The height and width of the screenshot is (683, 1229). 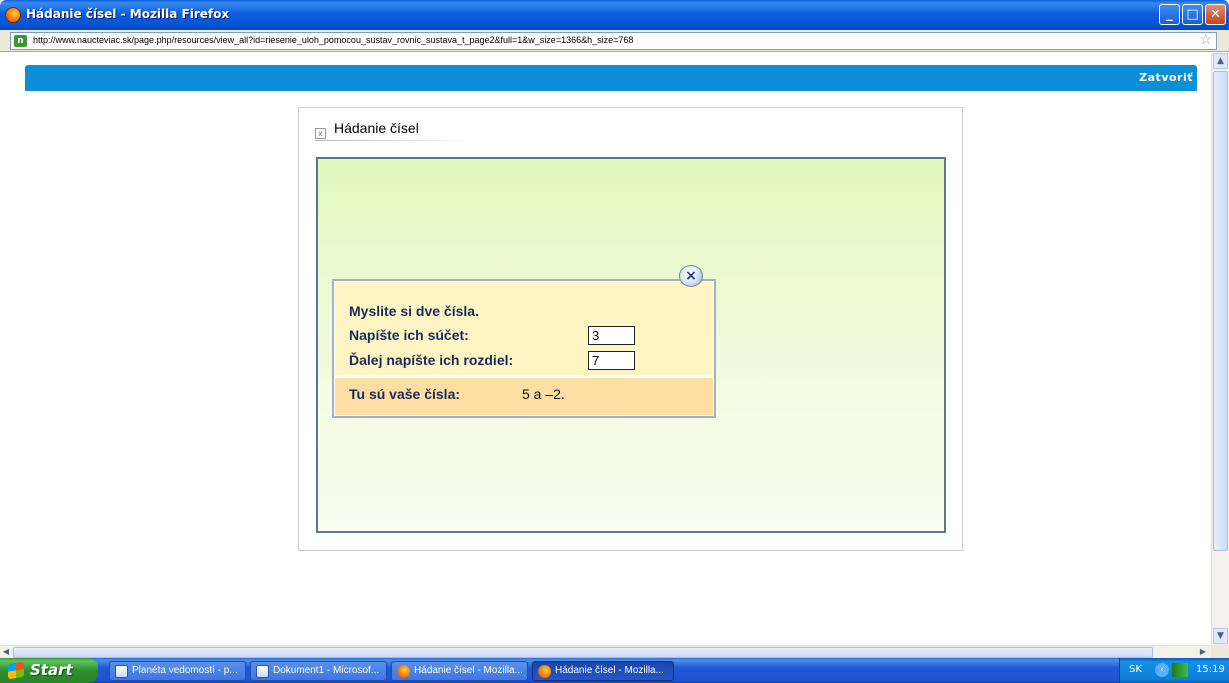 I want to click on network-signal-icon, so click(x=1180, y=670).